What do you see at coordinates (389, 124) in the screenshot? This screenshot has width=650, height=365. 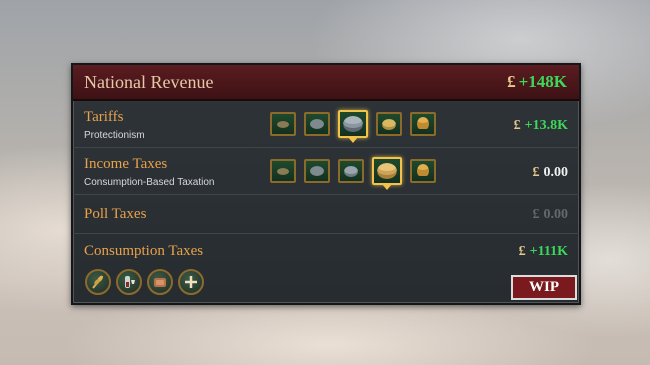 I see `tariff-level-4-button` at bounding box center [389, 124].